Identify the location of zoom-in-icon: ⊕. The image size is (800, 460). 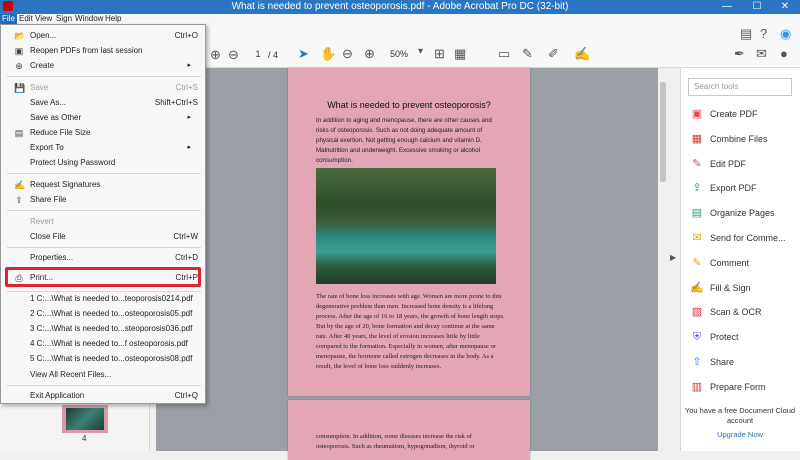
(369, 54).